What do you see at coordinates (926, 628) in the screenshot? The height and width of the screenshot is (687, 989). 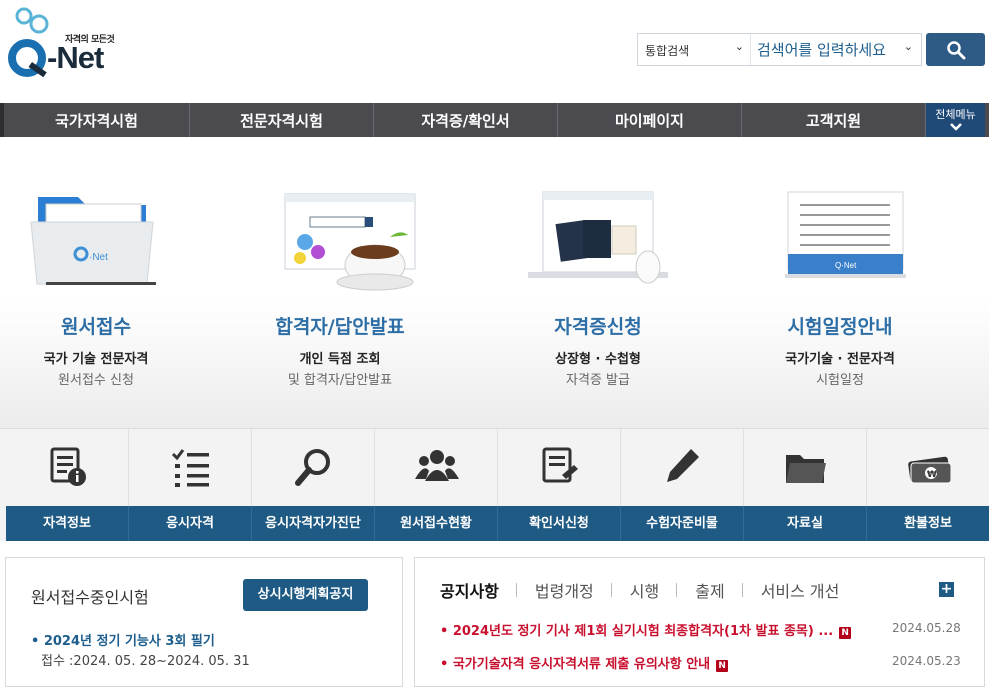 I see `notice-date: 2024.05.28` at bounding box center [926, 628].